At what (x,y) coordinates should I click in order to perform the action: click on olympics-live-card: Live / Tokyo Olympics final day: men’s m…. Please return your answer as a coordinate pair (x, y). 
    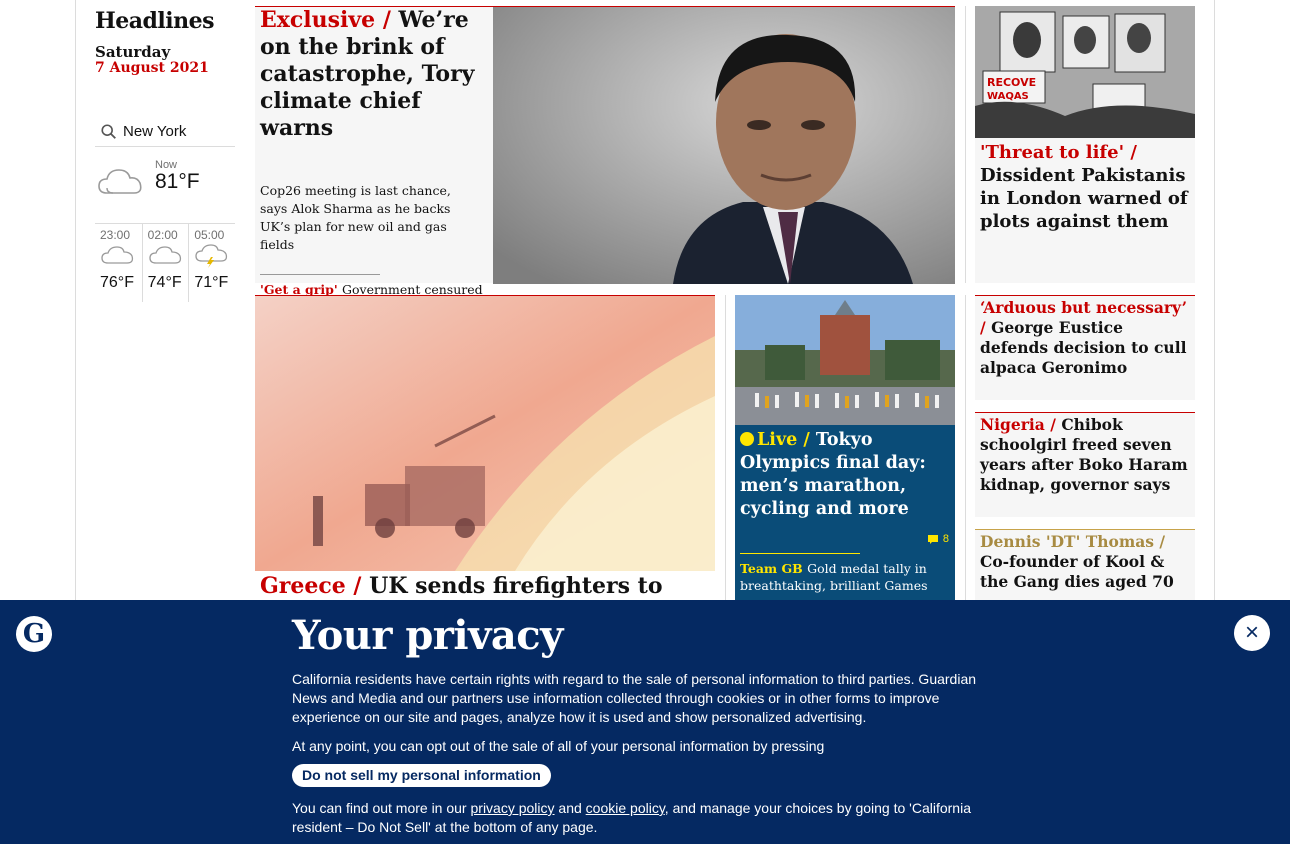
    Looking at the image, I should click on (845, 450).